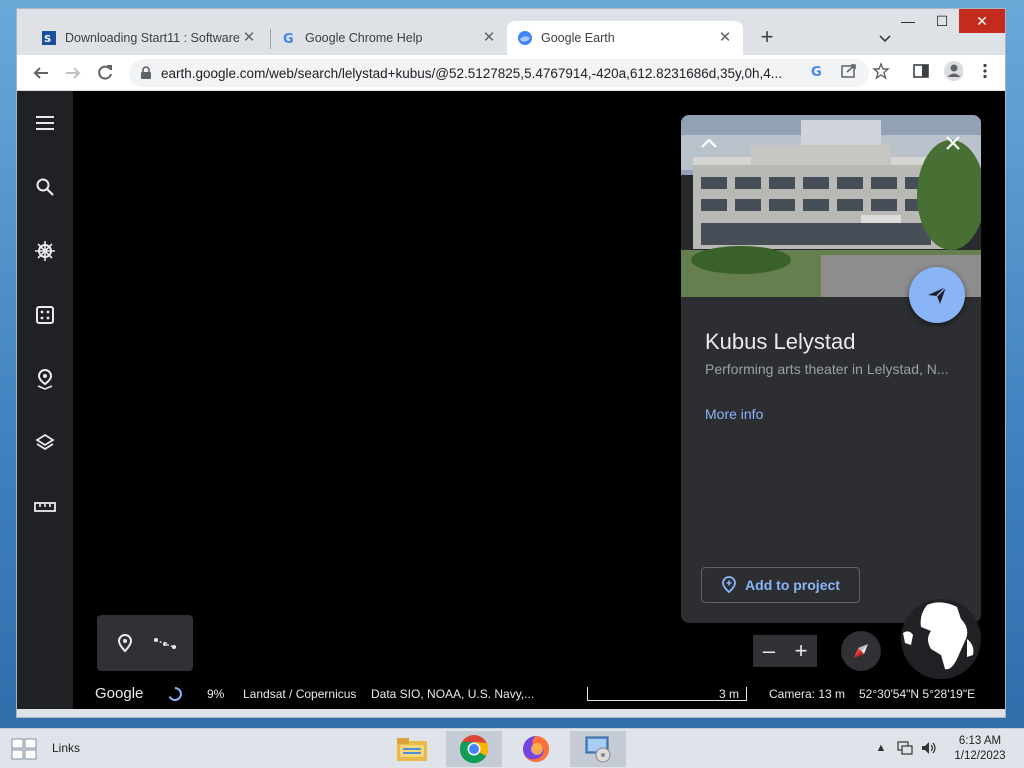 The image size is (1024, 768). Describe the element at coordinates (734, 414) in the screenshot. I see `more-info-link: More info` at that location.